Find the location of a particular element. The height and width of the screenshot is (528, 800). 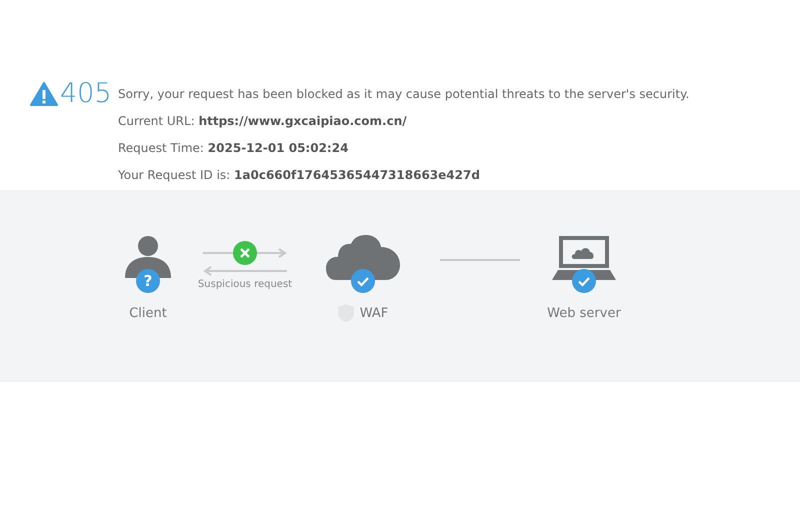

node-label: WAF is located at coordinates (374, 313).